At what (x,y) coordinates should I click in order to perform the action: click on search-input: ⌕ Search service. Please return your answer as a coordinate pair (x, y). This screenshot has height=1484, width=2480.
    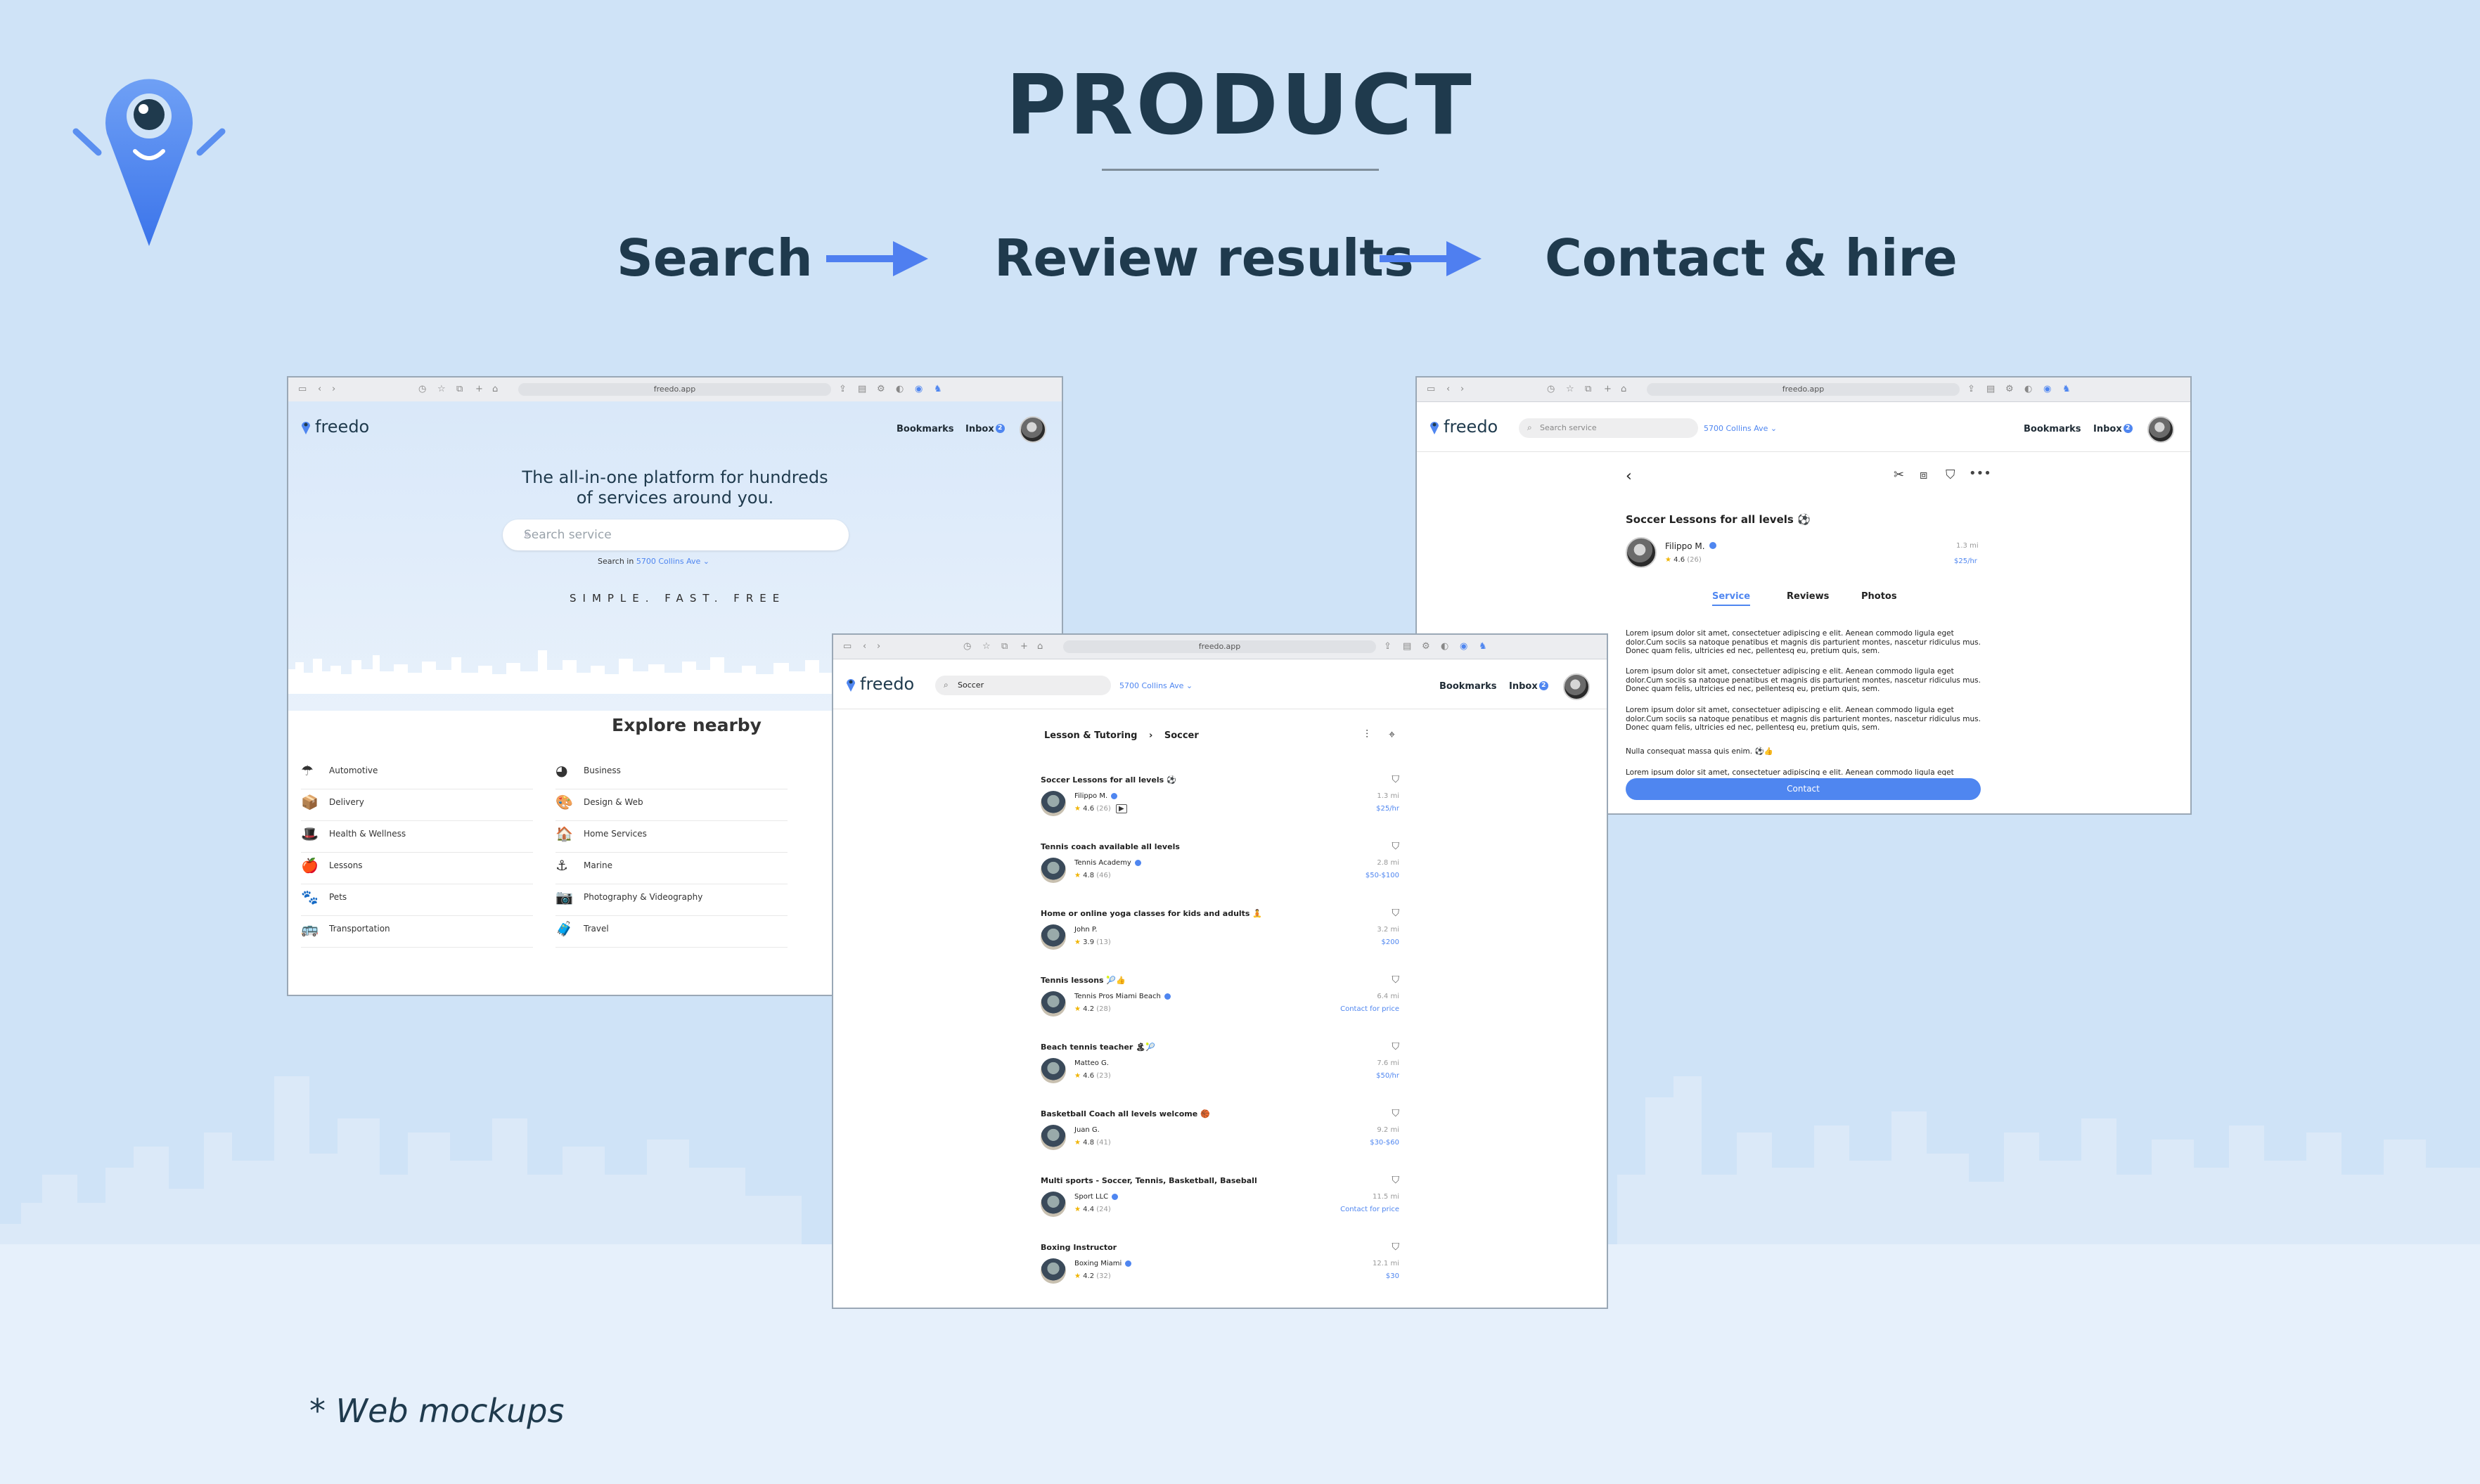
    Looking at the image, I should click on (1608, 428).